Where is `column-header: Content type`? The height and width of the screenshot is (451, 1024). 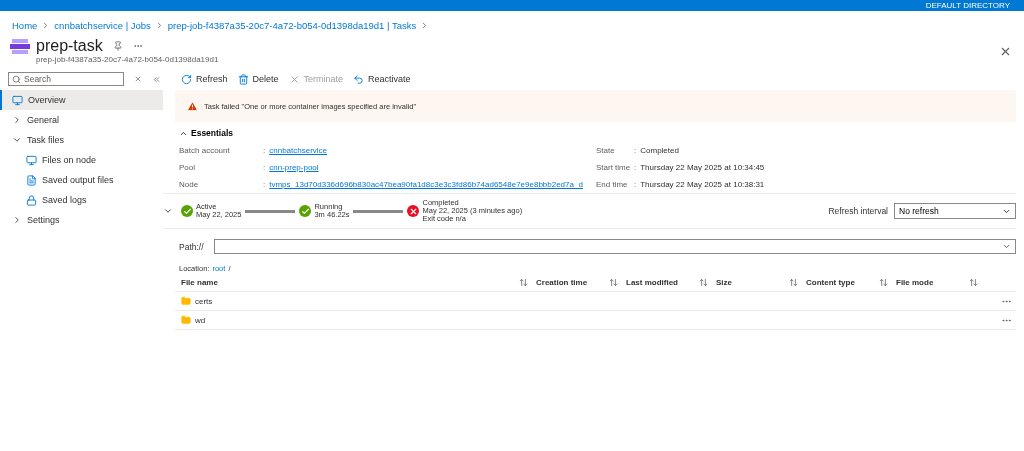 column-header: Content type is located at coordinates (830, 282).